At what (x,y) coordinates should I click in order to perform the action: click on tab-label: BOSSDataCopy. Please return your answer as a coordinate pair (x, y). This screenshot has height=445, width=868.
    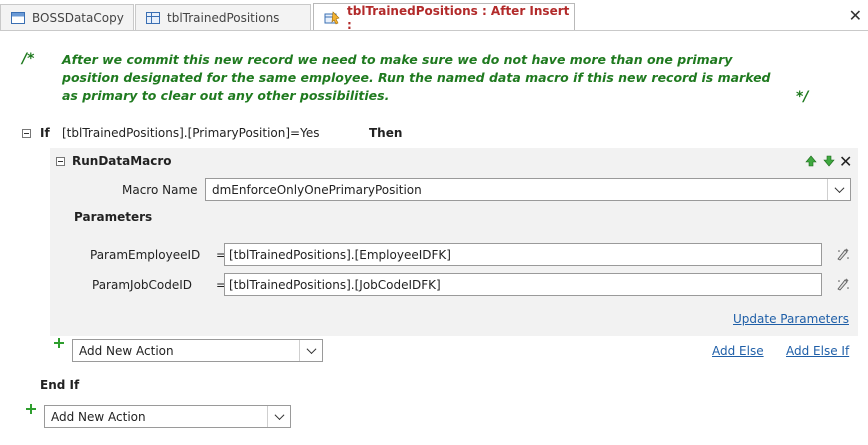
    Looking at the image, I should click on (78, 17).